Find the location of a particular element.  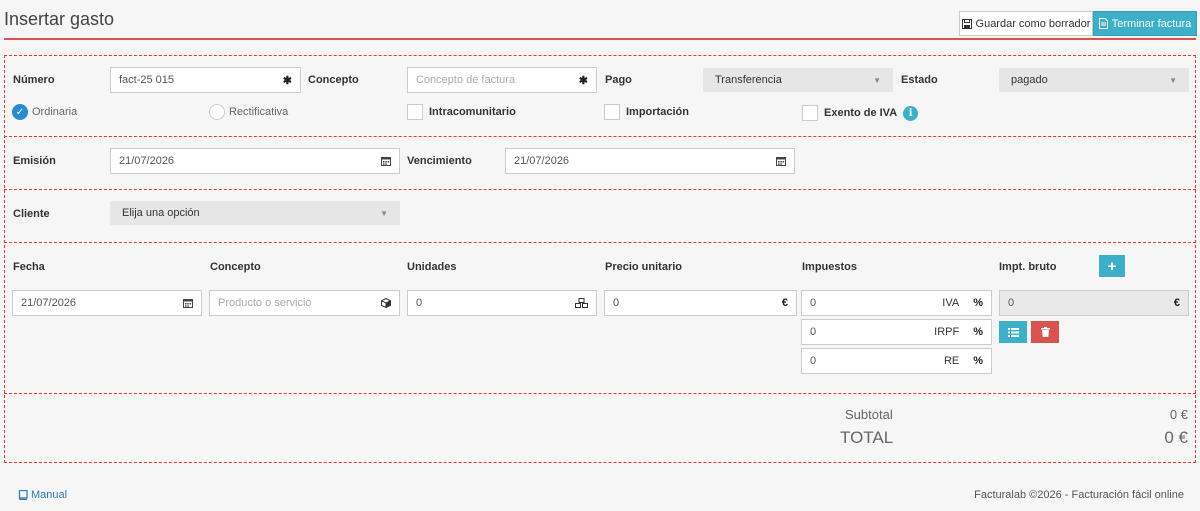

iva-value: 0 is located at coordinates (813, 303).